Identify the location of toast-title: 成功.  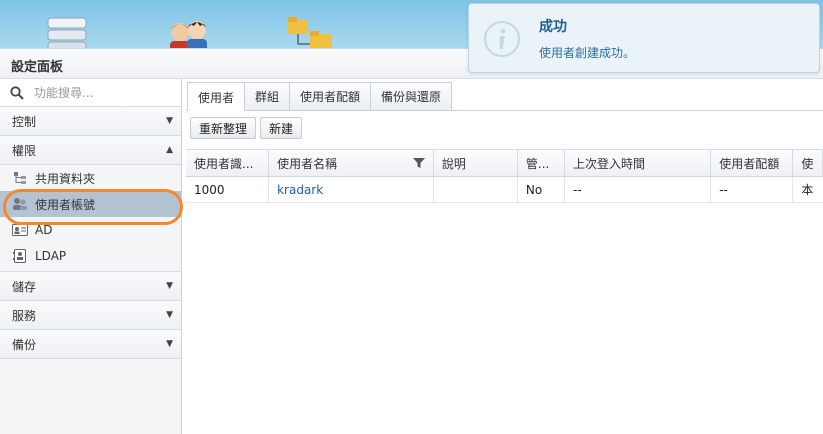
(553, 27).